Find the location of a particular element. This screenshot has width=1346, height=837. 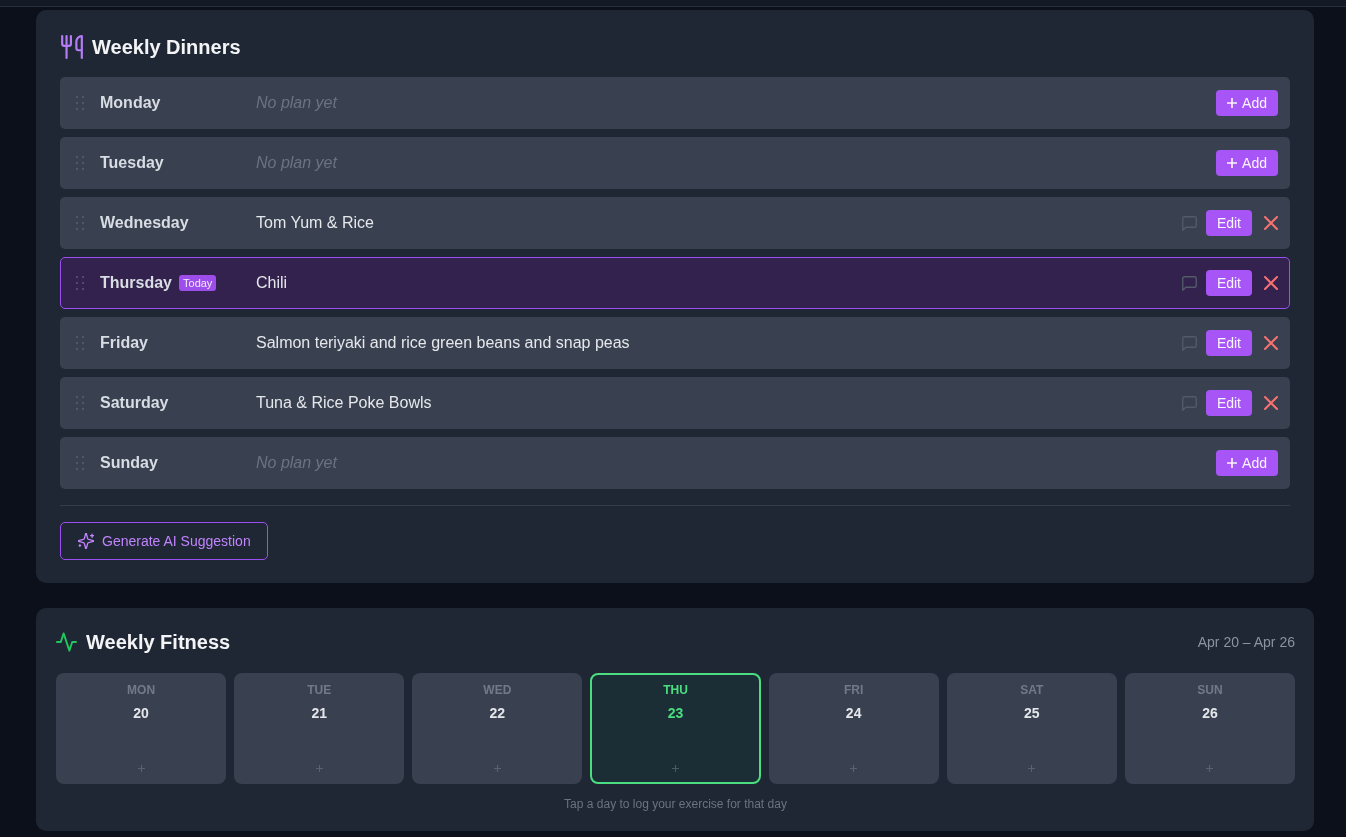

sparkle-icon is located at coordinates (86, 541).